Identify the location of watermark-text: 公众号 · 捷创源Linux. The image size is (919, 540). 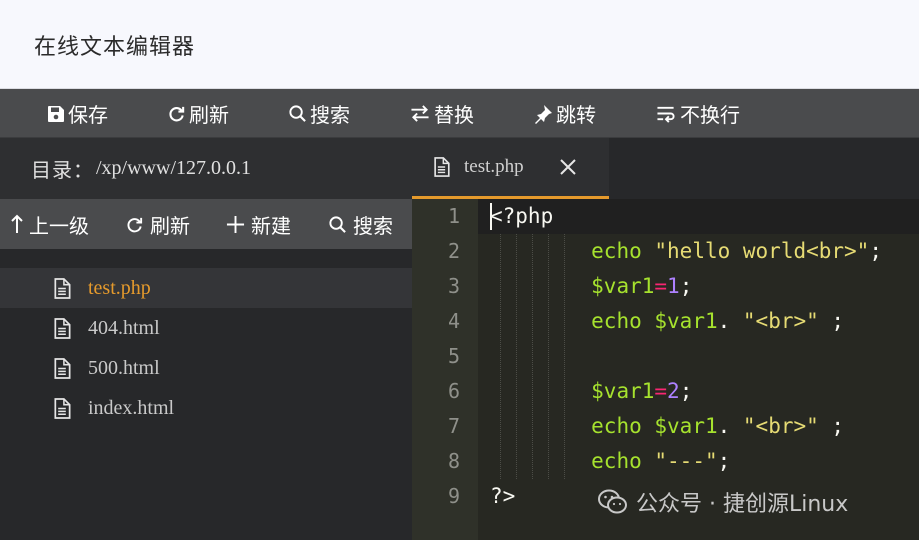
(742, 504).